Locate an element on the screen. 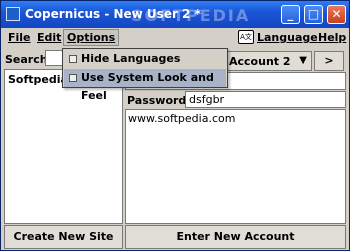  menu-language: Language is located at coordinates (287, 37).